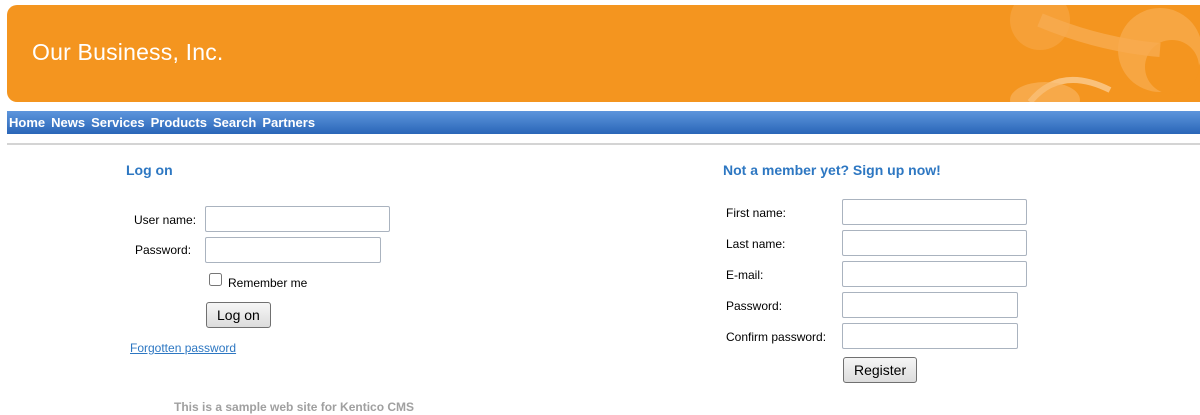 The height and width of the screenshot is (415, 1200). Describe the element at coordinates (930, 336) in the screenshot. I see `confirm-password-input` at that location.